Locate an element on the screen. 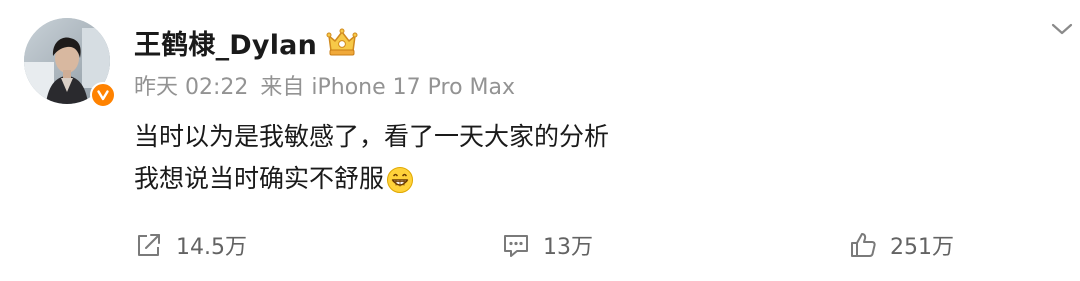  post-content-line: 当时以为是我敏感了，看了一天大家的分析 is located at coordinates (371, 137).